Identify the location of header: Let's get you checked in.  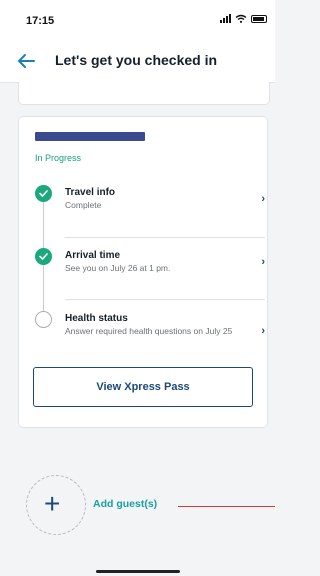
(137, 61).